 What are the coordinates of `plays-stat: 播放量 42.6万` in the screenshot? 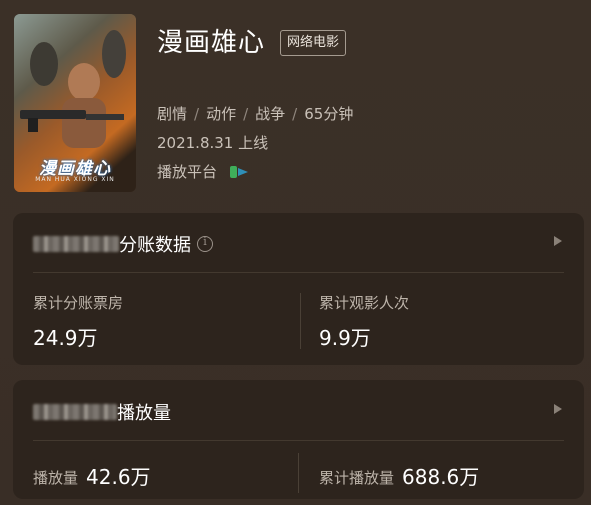 It's located at (92, 474).